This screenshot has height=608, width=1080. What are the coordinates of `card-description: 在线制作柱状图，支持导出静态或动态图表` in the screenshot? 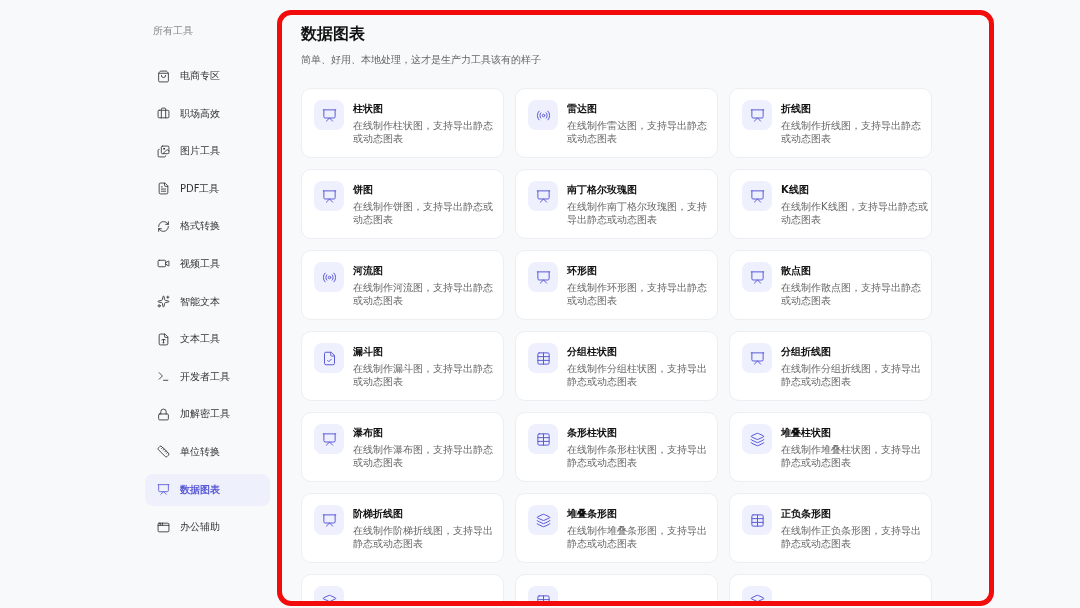 It's located at (423, 132).